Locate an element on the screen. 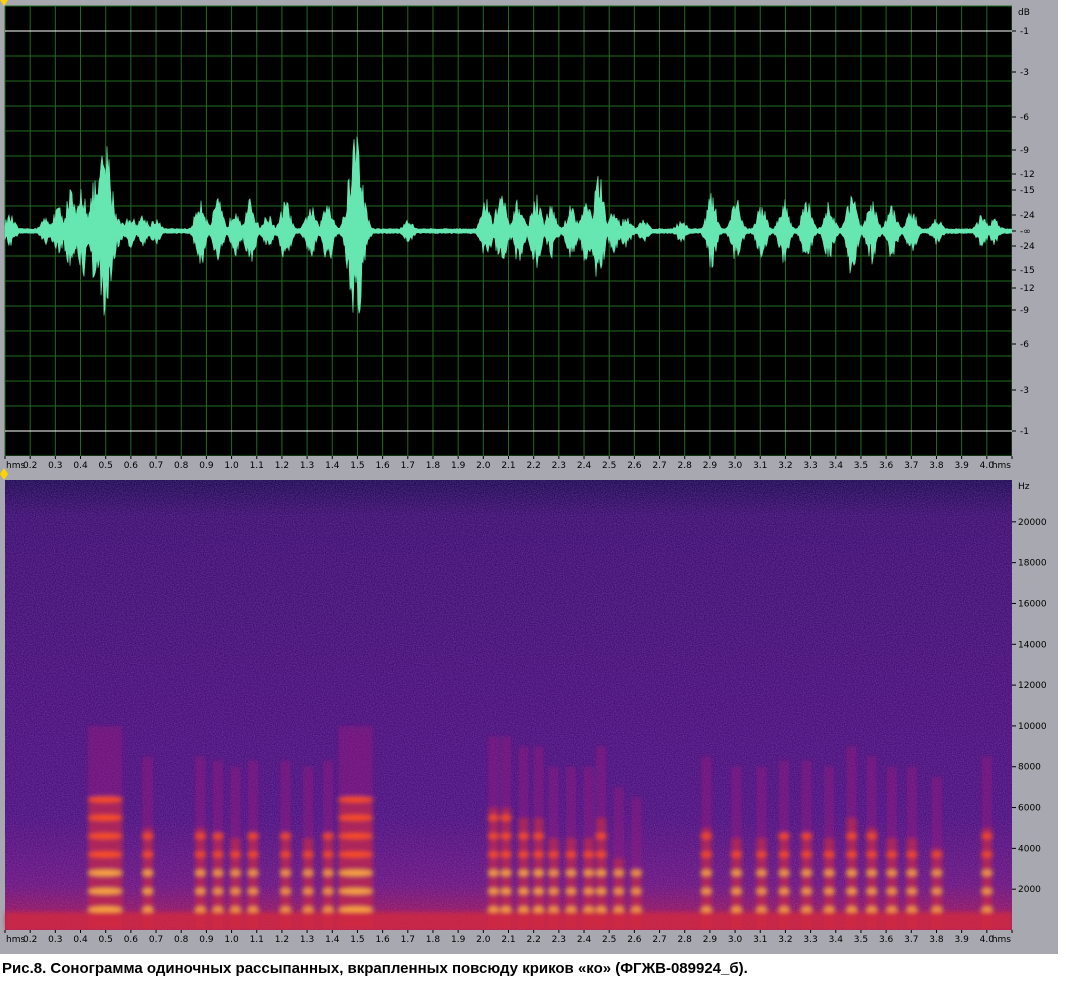  time-tick-label: 1.8 is located at coordinates (433, 466).